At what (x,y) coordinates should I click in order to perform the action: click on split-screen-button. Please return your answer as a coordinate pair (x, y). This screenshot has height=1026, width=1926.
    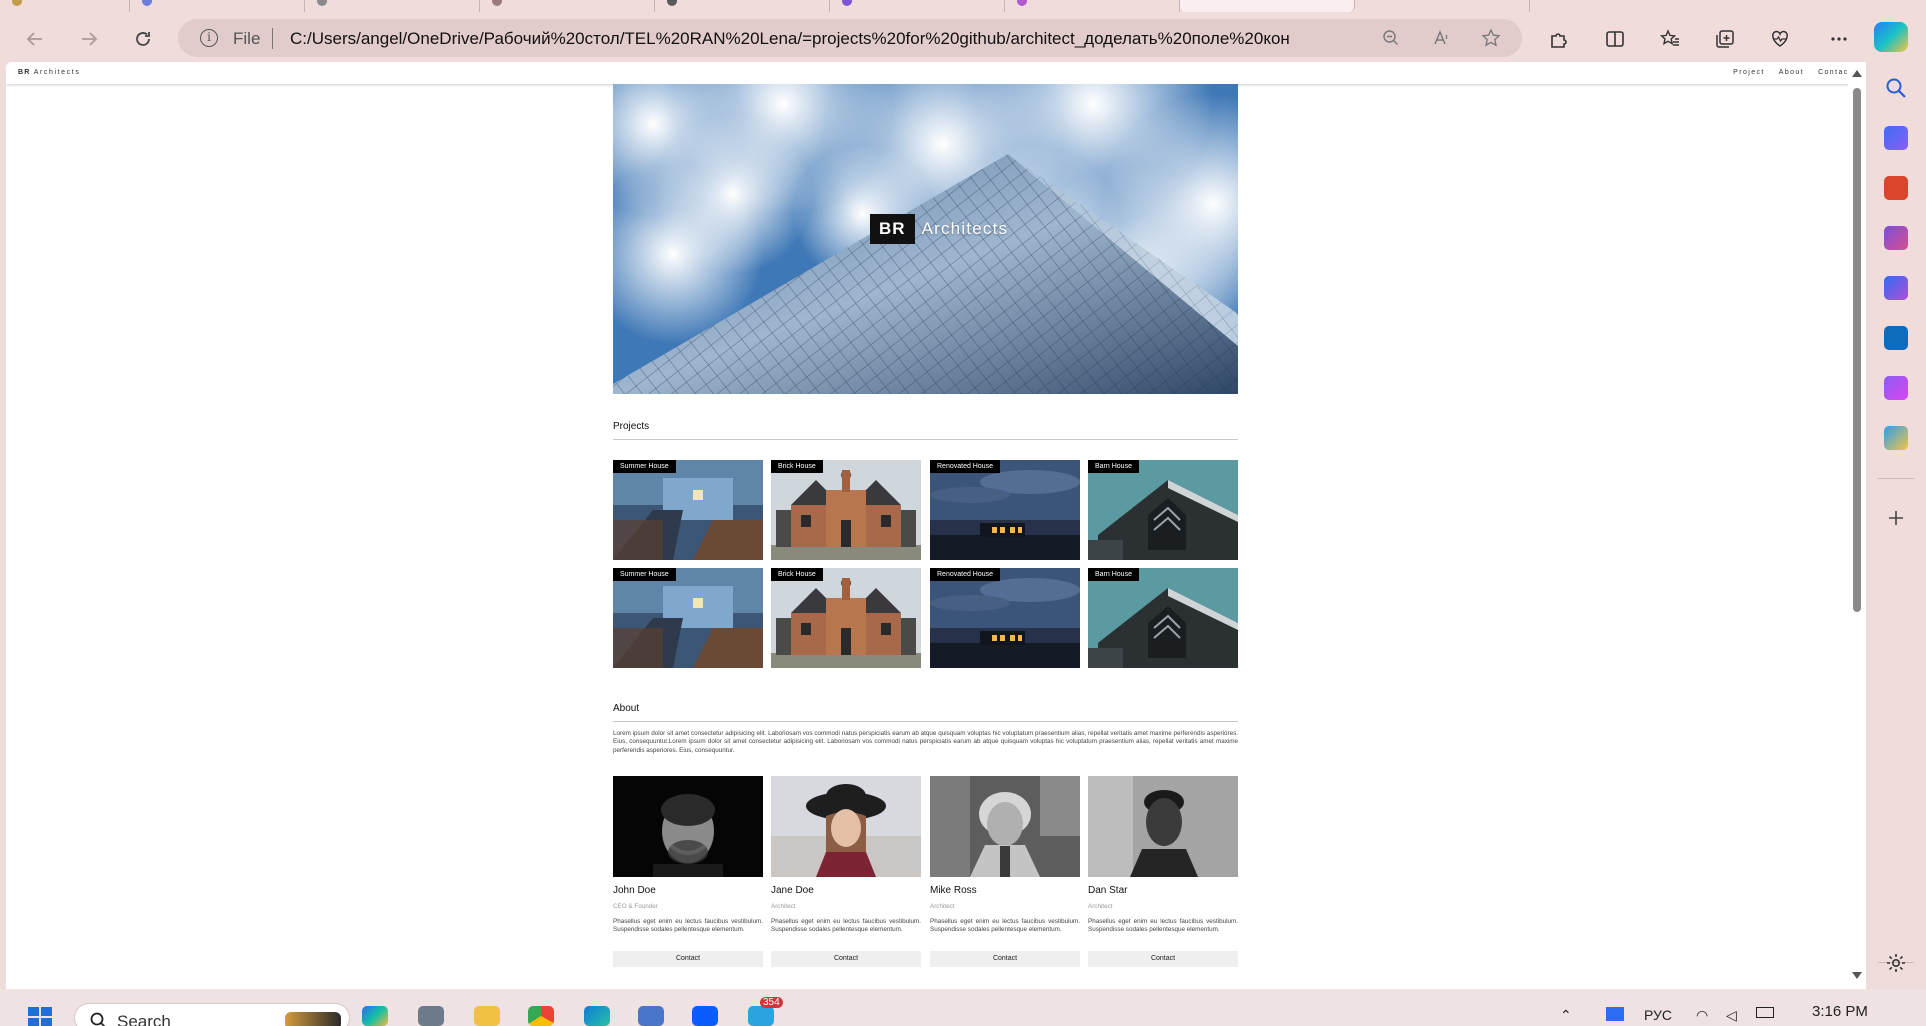
    Looking at the image, I should click on (1615, 39).